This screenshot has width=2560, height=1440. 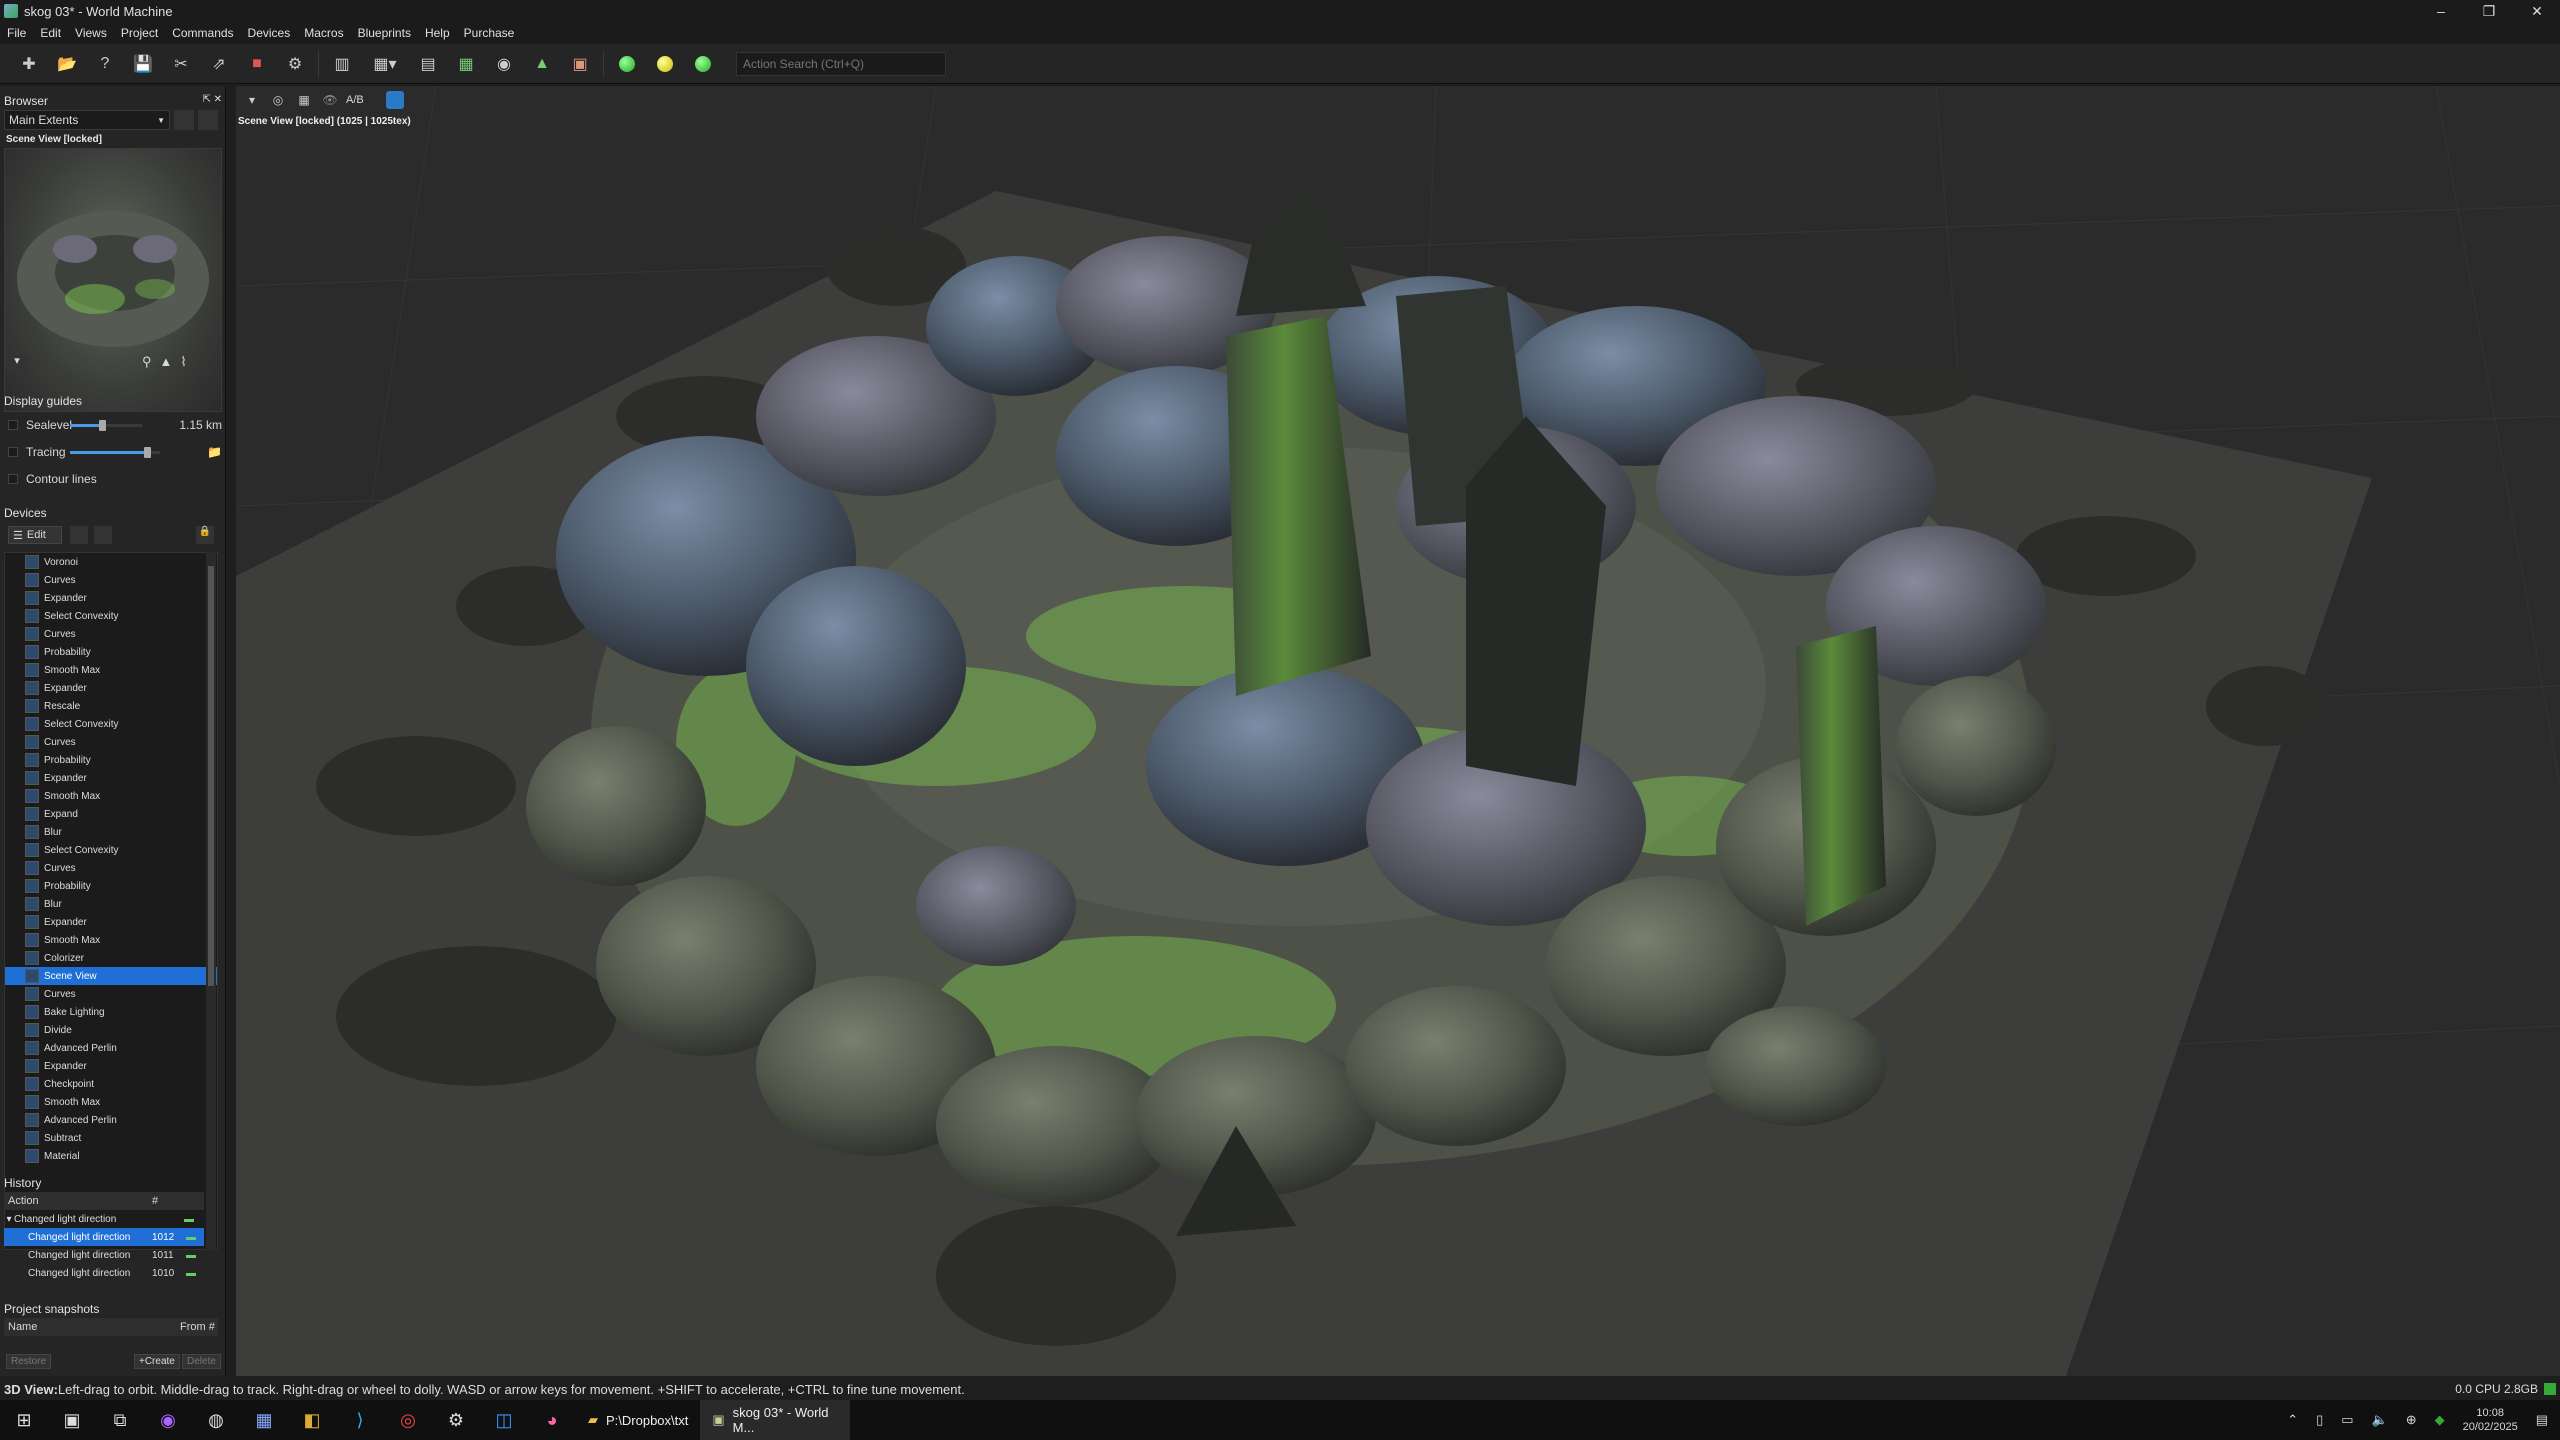 I want to click on layout-view-icon: ▦, so click(x=466, y=64).